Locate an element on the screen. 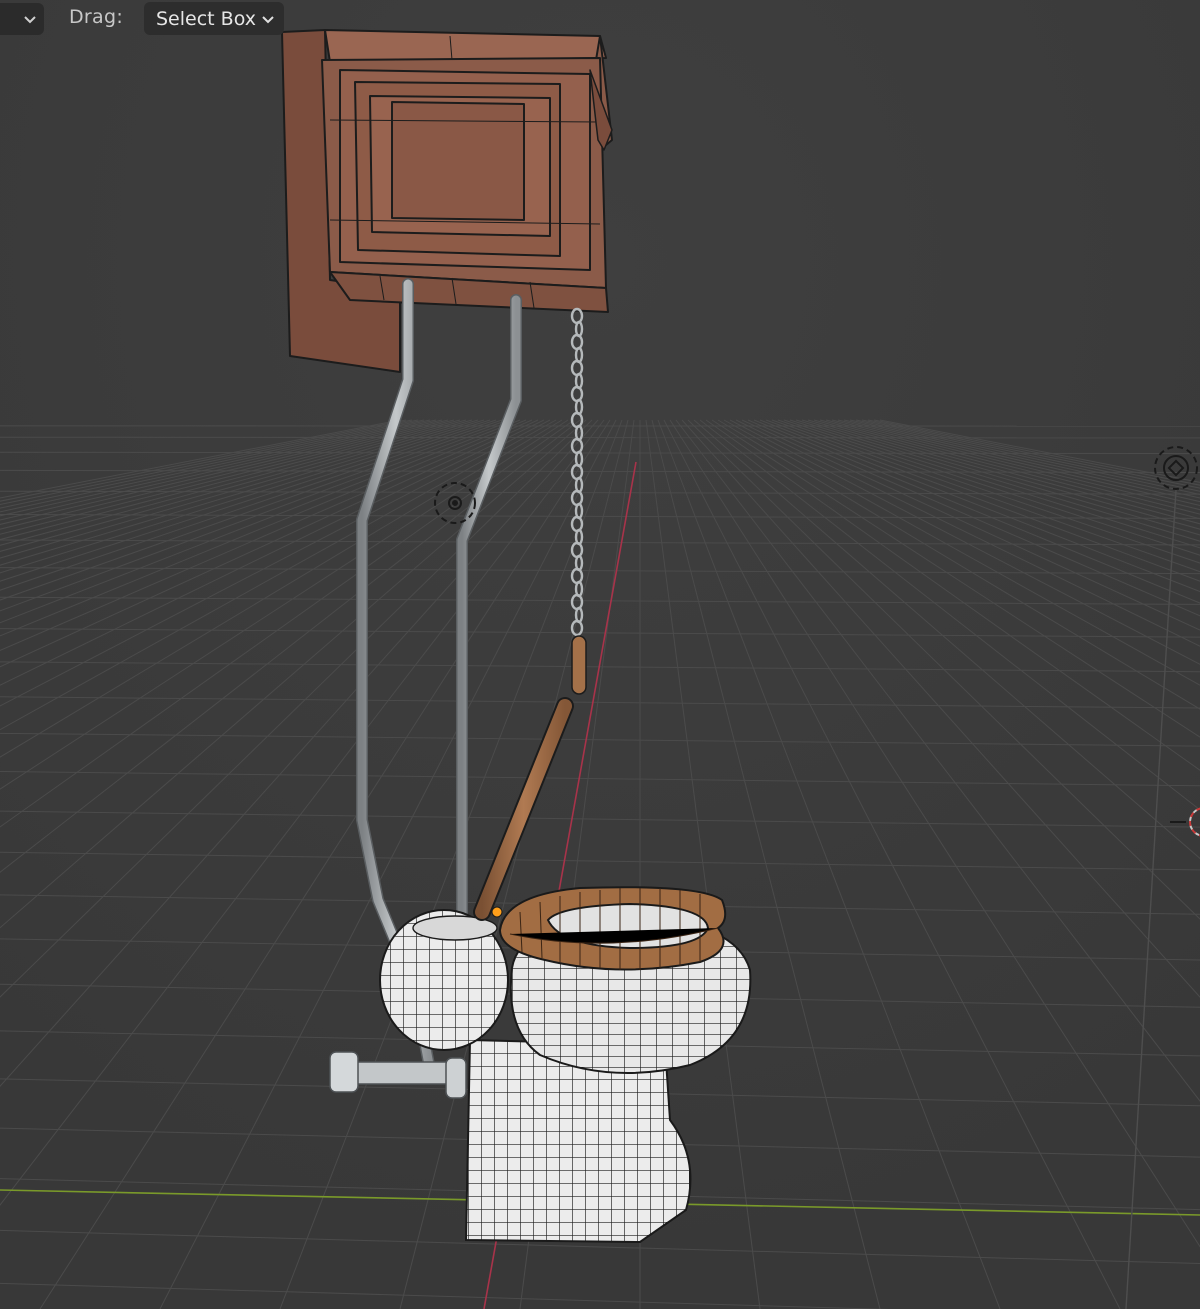 This screenshot has width=1200, height=1309. select-mode-dropdown: Select Box is located at coordinates (214, 18).